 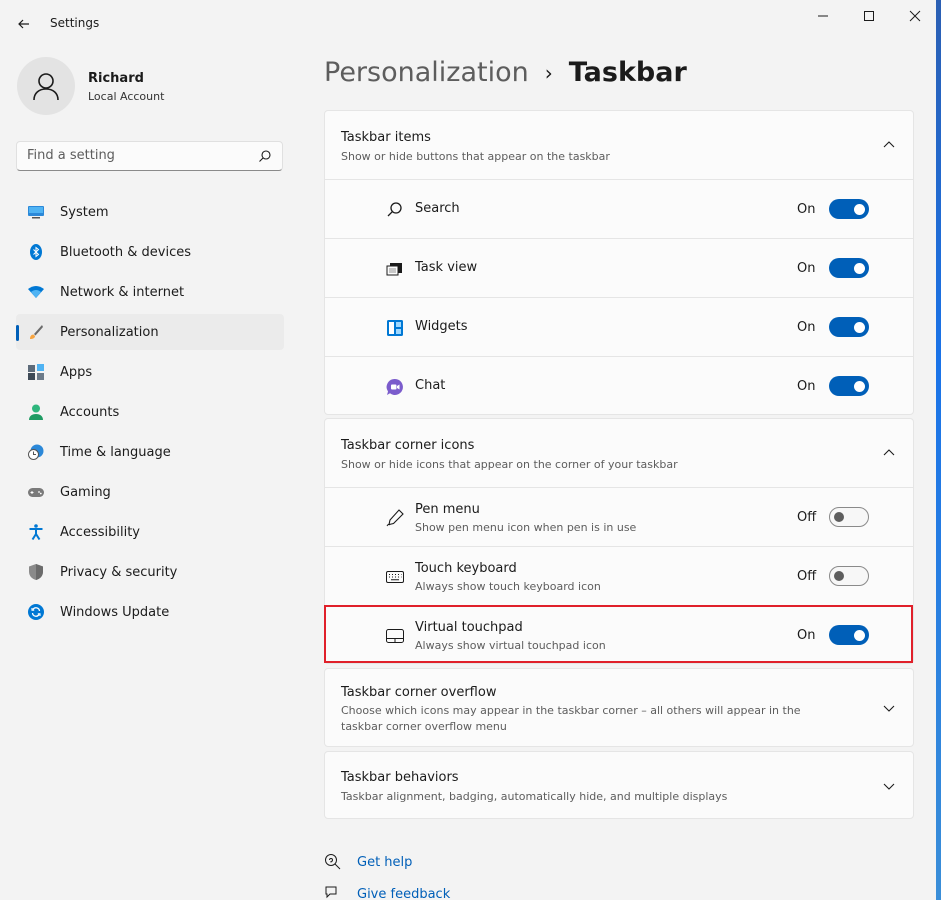 I want to click on sidebar-item-privacy: Privacy & security, so click(x=150, y=572).